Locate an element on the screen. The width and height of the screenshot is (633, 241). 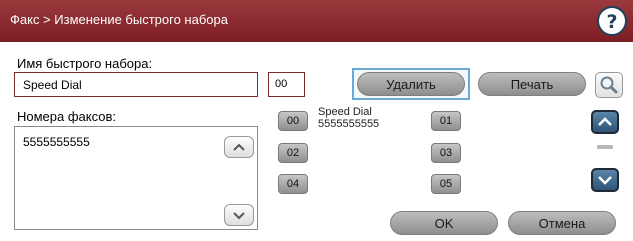
speed-dial-00-name: Speed Dial is located at coordinates (345, 112).